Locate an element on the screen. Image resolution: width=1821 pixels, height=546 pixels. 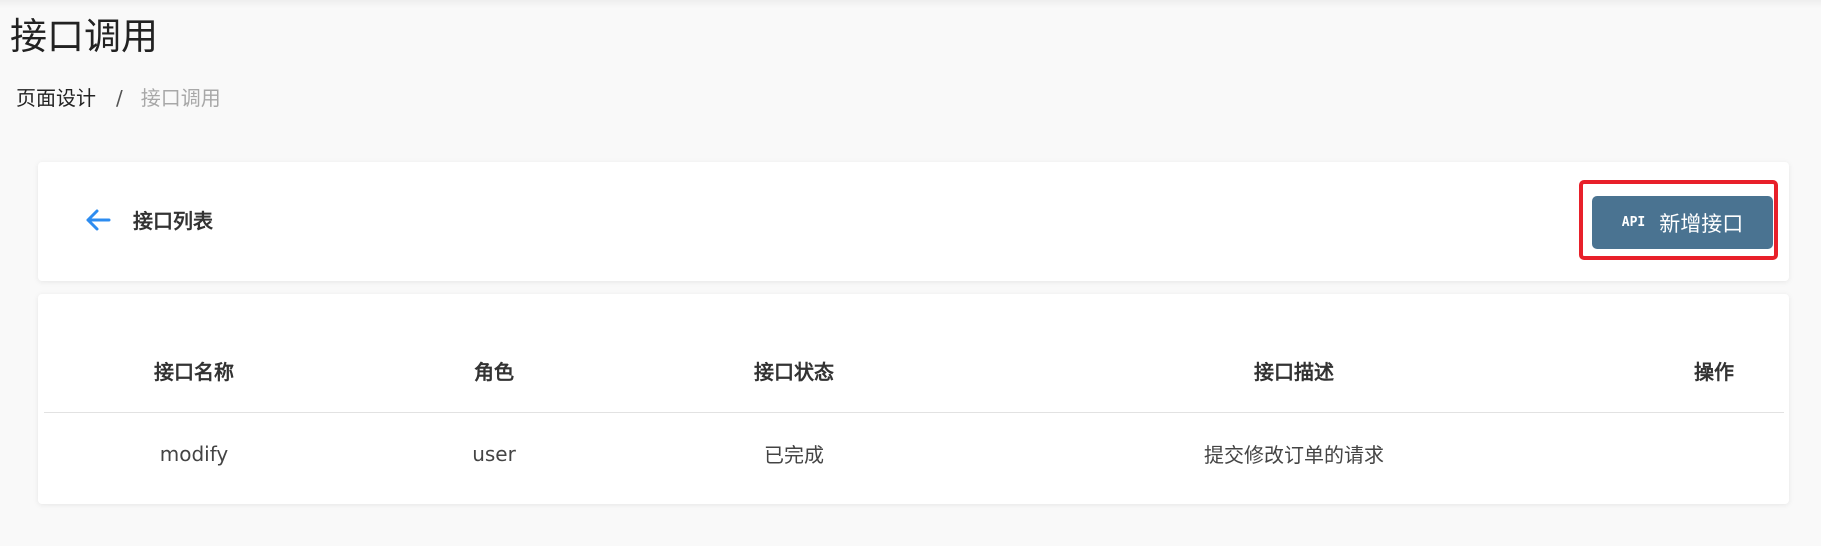
cell-description: 提交修改订单的请求 is located at coordinates (1294, 455).